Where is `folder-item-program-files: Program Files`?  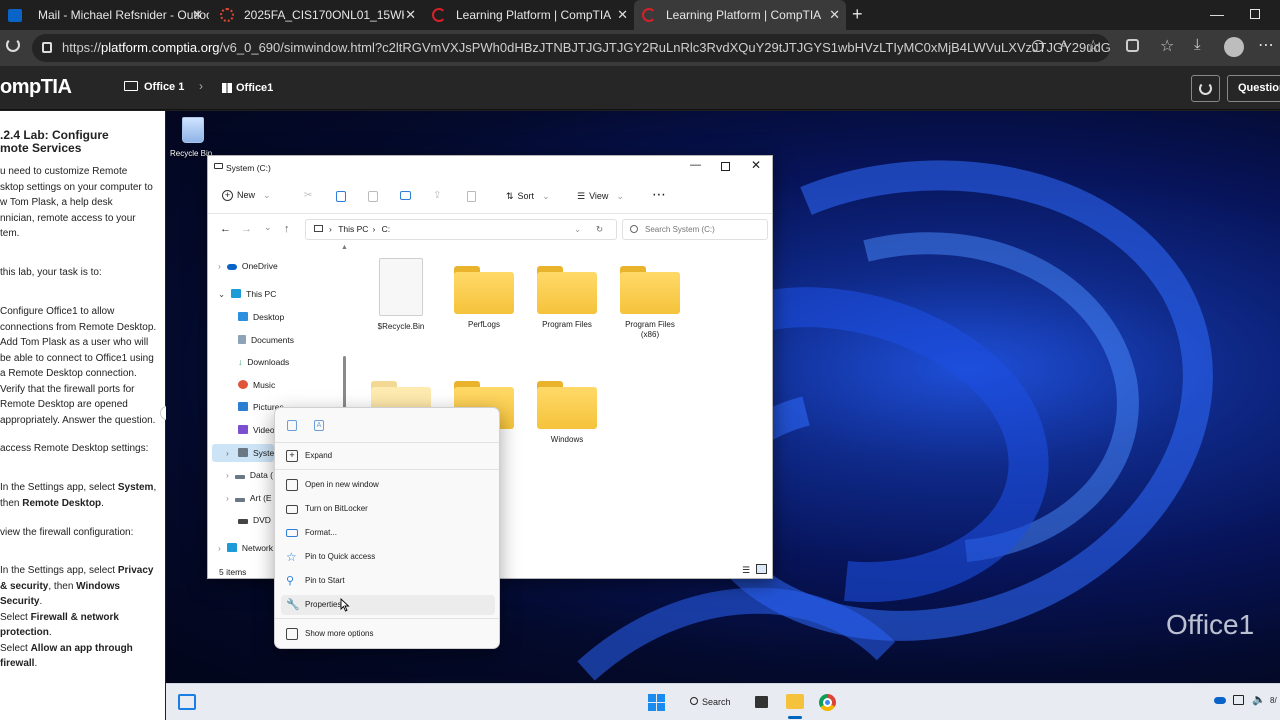 folder-item-program-files: Program Files is located at coordinates (567, 298).